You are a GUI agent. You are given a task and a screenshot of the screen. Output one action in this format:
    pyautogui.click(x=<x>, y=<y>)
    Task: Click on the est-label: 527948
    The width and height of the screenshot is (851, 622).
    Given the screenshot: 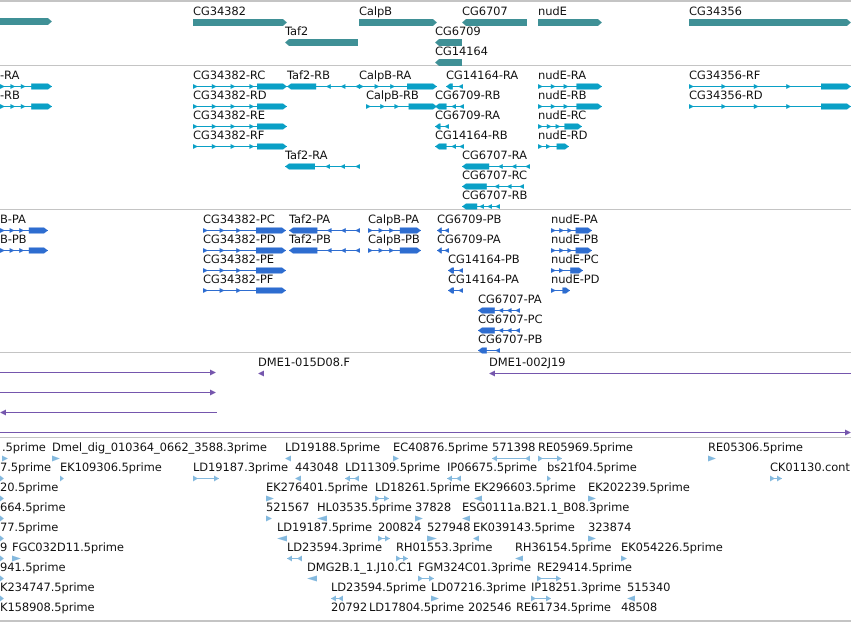 What is the action you would take?
    pyautogui.click(x=448, y=527)
    